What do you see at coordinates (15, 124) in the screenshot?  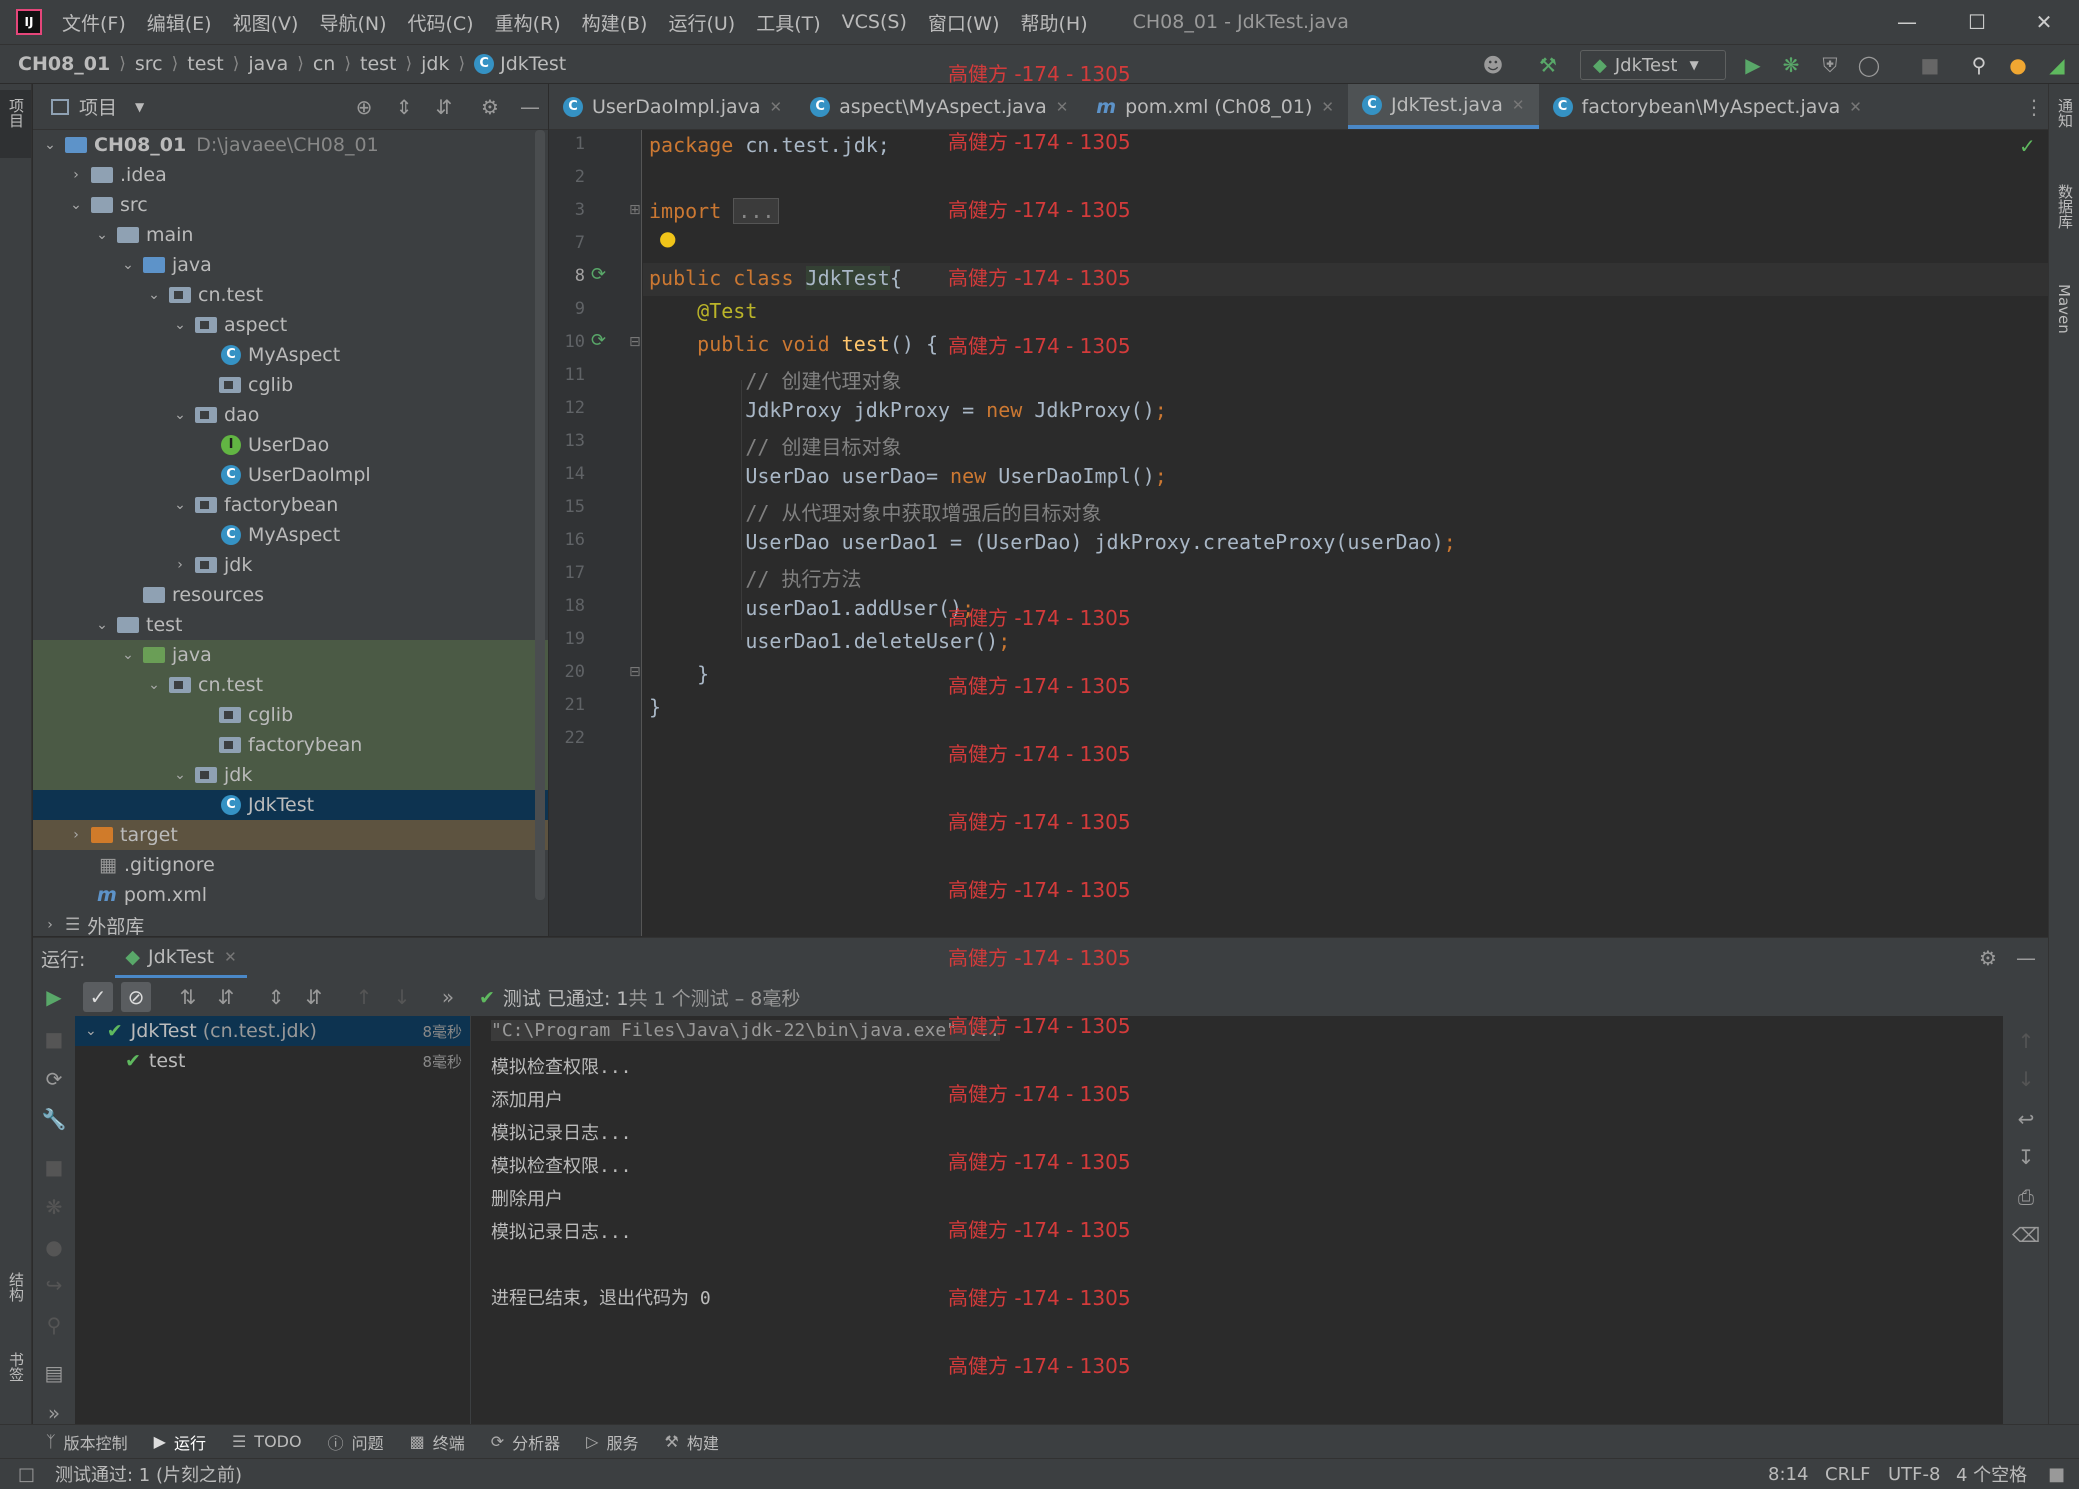 I see `project-tool-button: 项目` at bounding box center [15, 124].